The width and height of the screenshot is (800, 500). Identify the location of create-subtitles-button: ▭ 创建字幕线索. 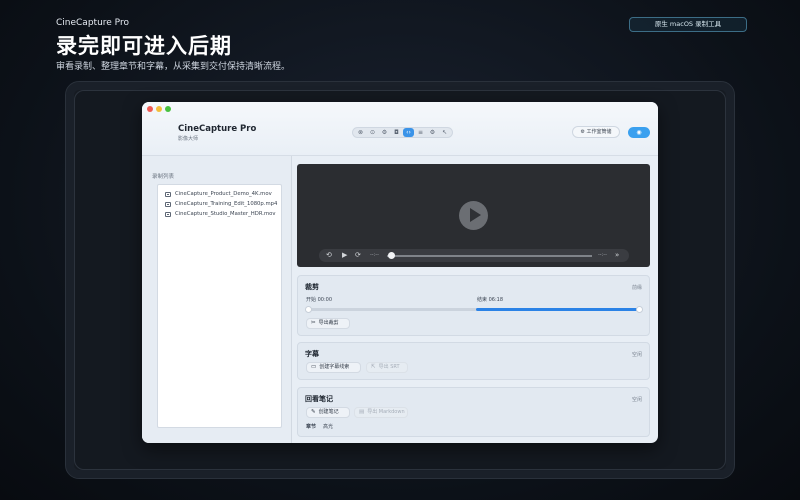
(333, 367).